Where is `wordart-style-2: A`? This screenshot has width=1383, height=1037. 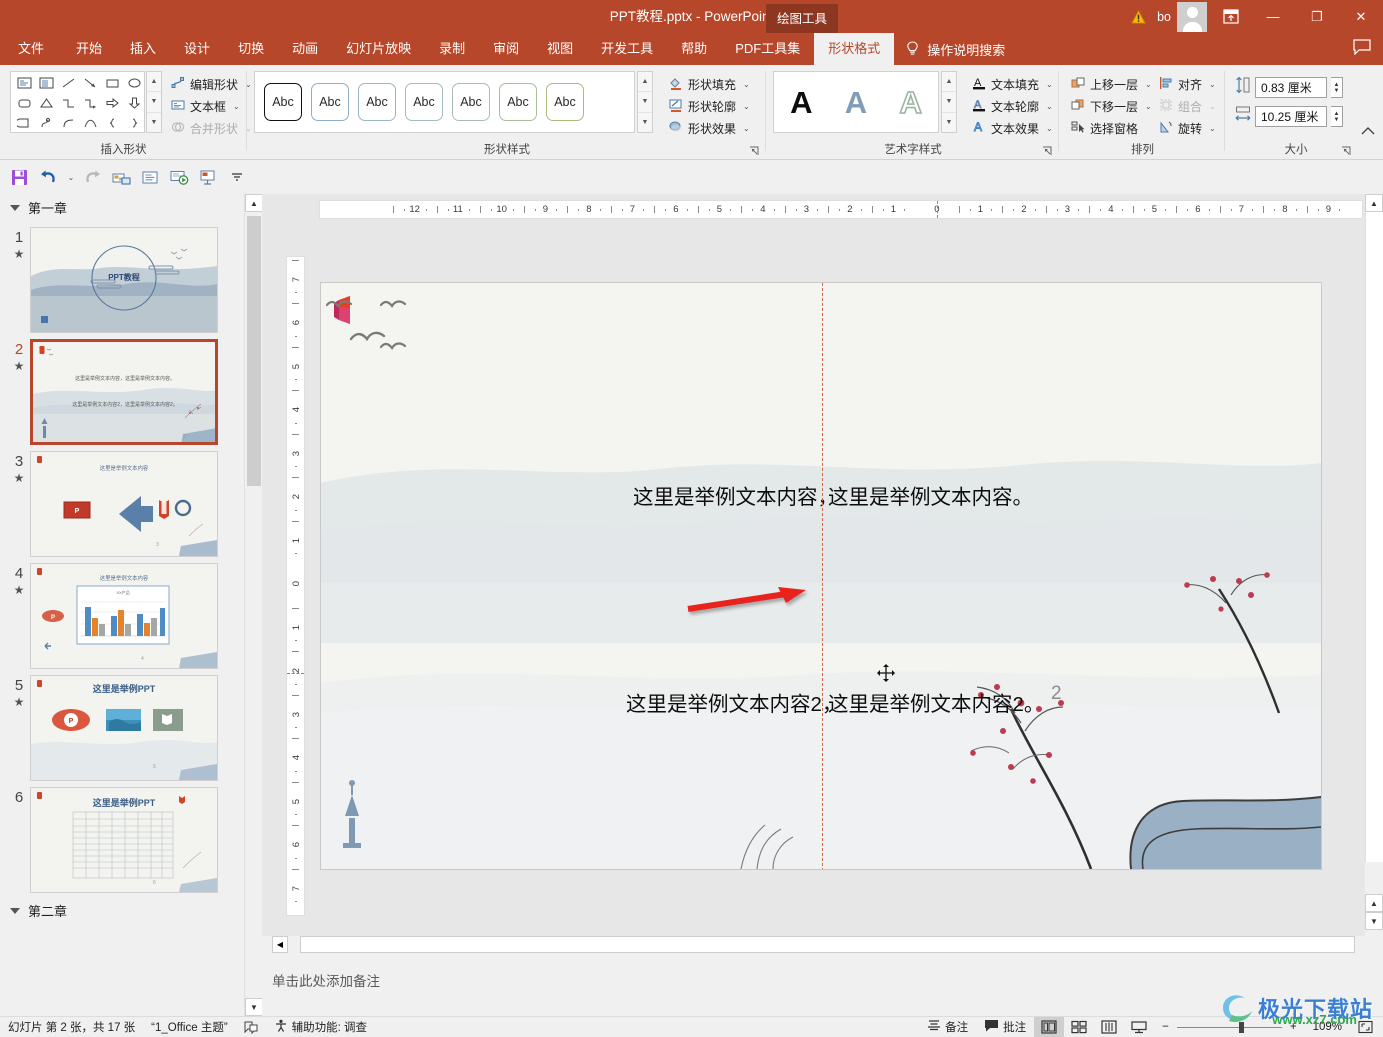
wordart-style-2: A is located at coordinates (911, 102).